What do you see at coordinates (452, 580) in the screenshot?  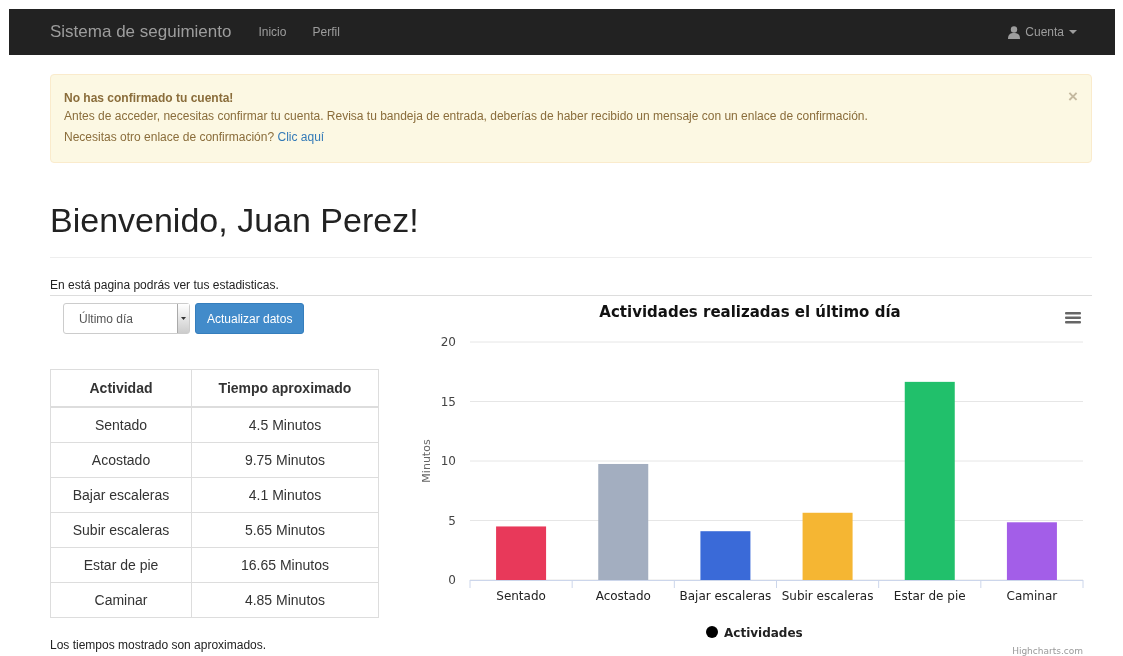 I see `y-tick-label: 0` at bounding box center [452, 580].